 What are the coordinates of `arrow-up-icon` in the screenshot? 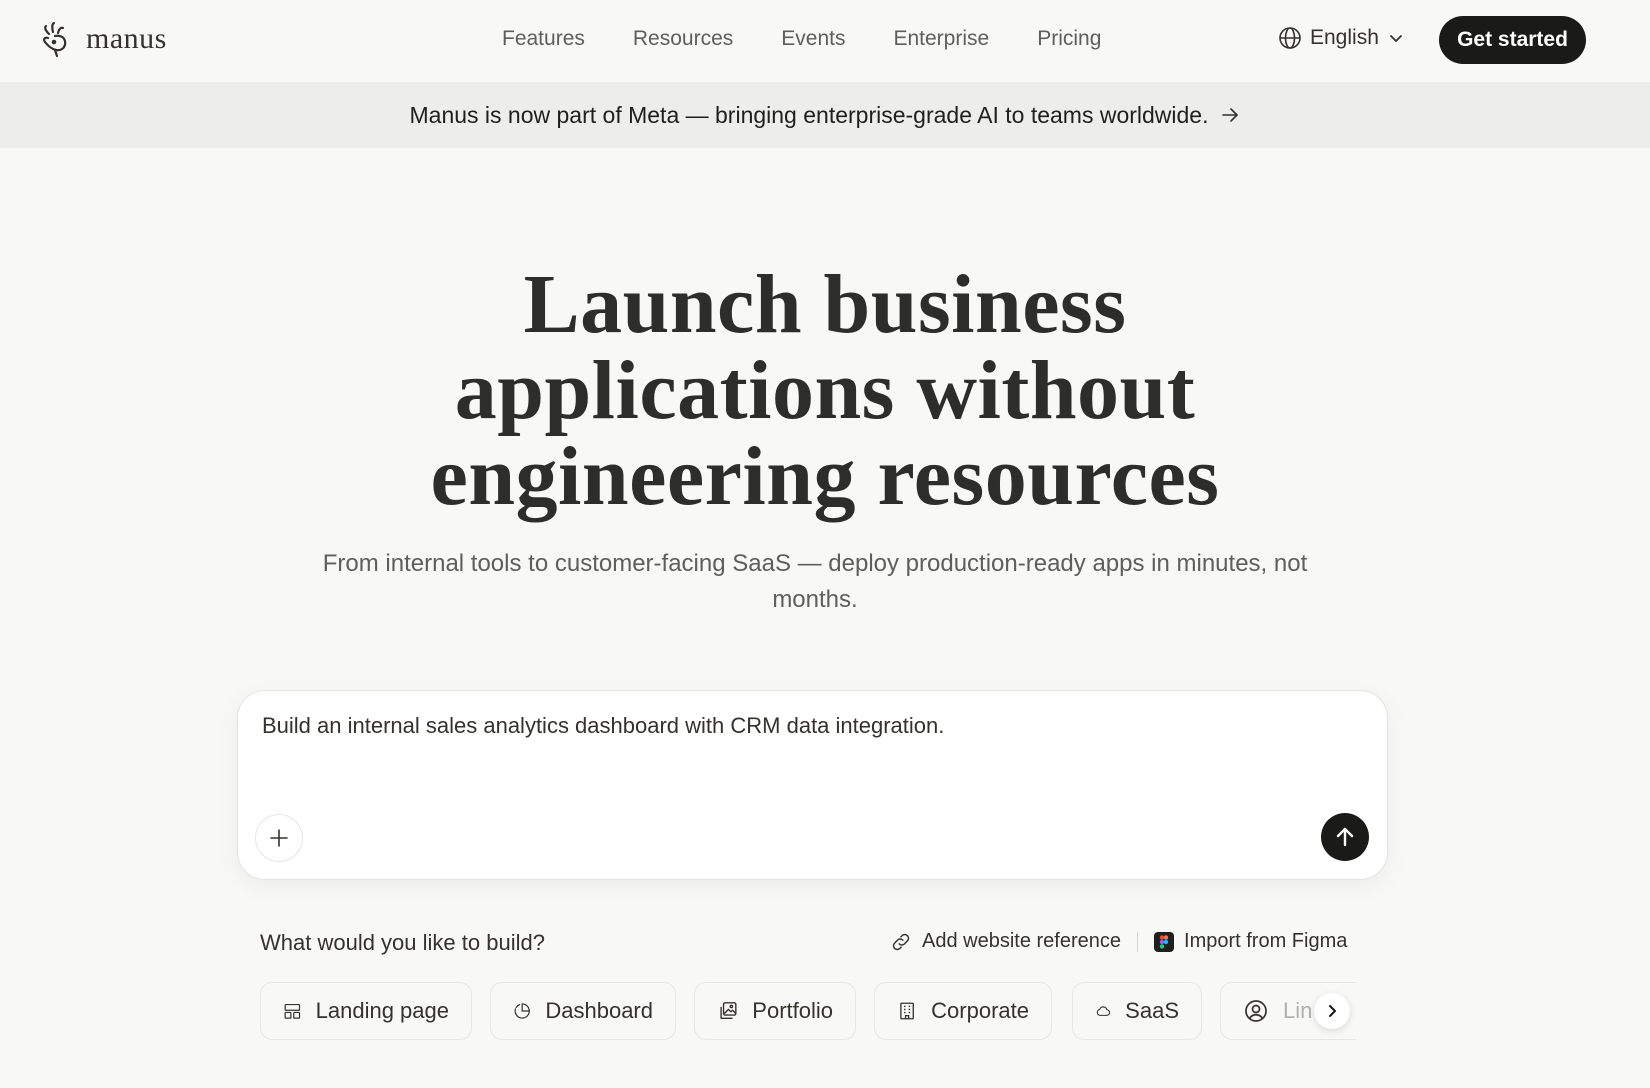 It's located at (1345, 837).